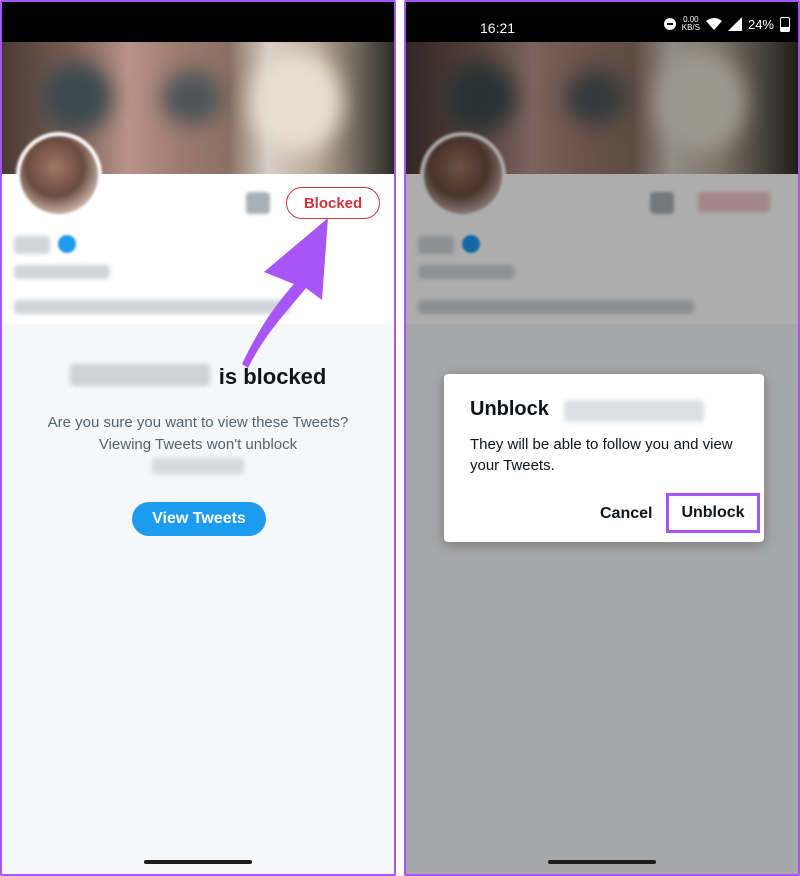  Describe the element at coordinates (760, 24) in the screenshot. I see `battery-percent: 24%` at that location.